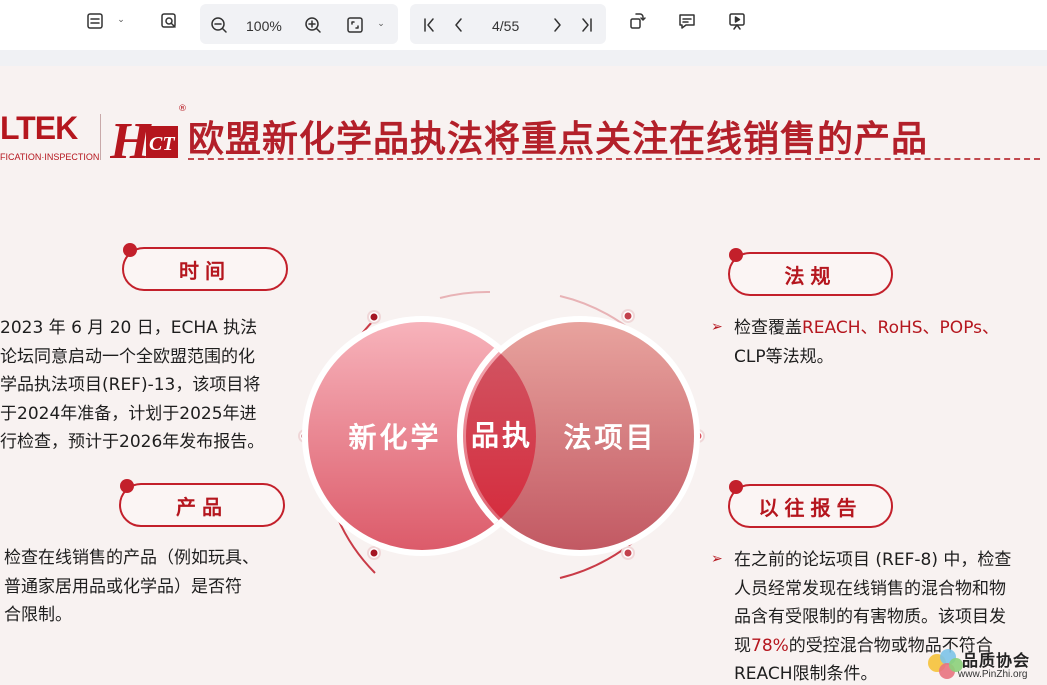  Describe the element at coordinates (737, 21) in the screenshot. I see `presentation-icon` at that location.